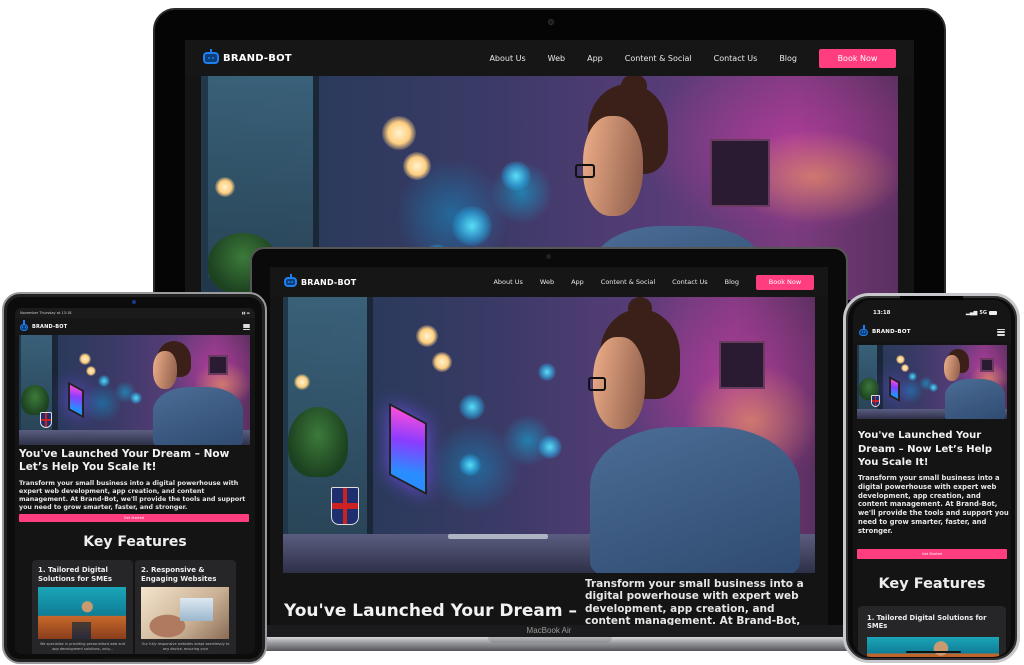 The height and width of the screenshot is (665, 1024). Describe the element at coordinates (46, 313) in the screenshot. I see `status-datetime: November Thursday at 13:18` at that location.